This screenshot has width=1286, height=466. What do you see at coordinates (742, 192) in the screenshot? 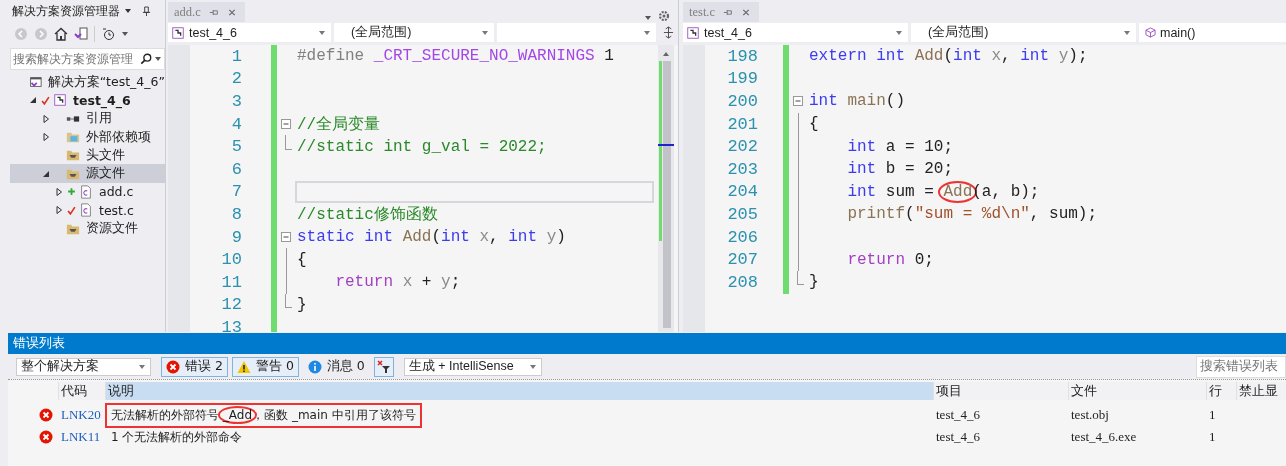
I see `line-number: 204` at bounding box center [742, 192].